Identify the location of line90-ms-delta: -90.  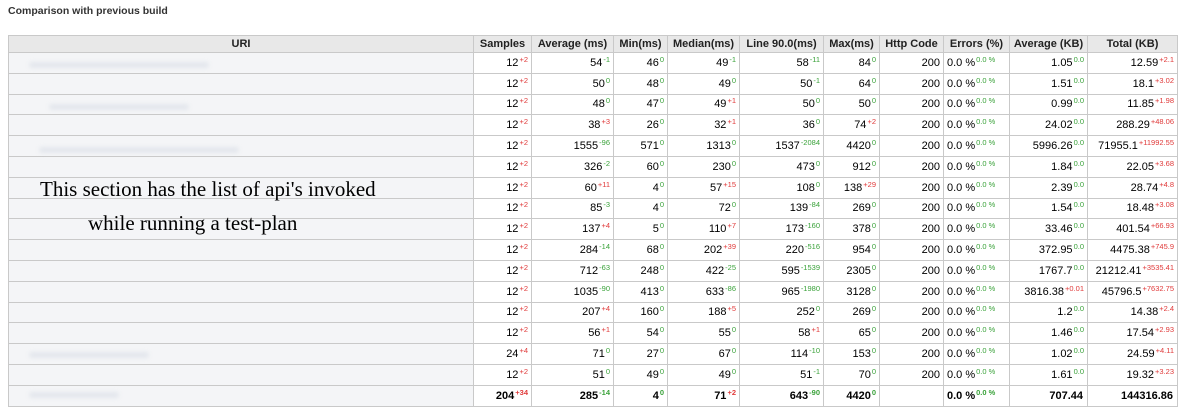
(814, 392).